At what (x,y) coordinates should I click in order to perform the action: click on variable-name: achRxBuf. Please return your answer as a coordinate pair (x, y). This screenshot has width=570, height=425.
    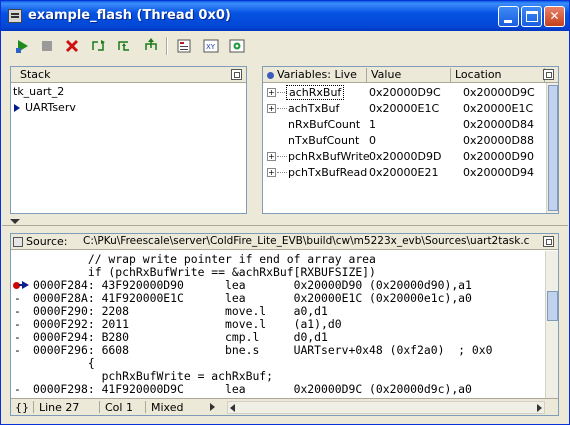
    Looking at the image, I should click on (315, 92).